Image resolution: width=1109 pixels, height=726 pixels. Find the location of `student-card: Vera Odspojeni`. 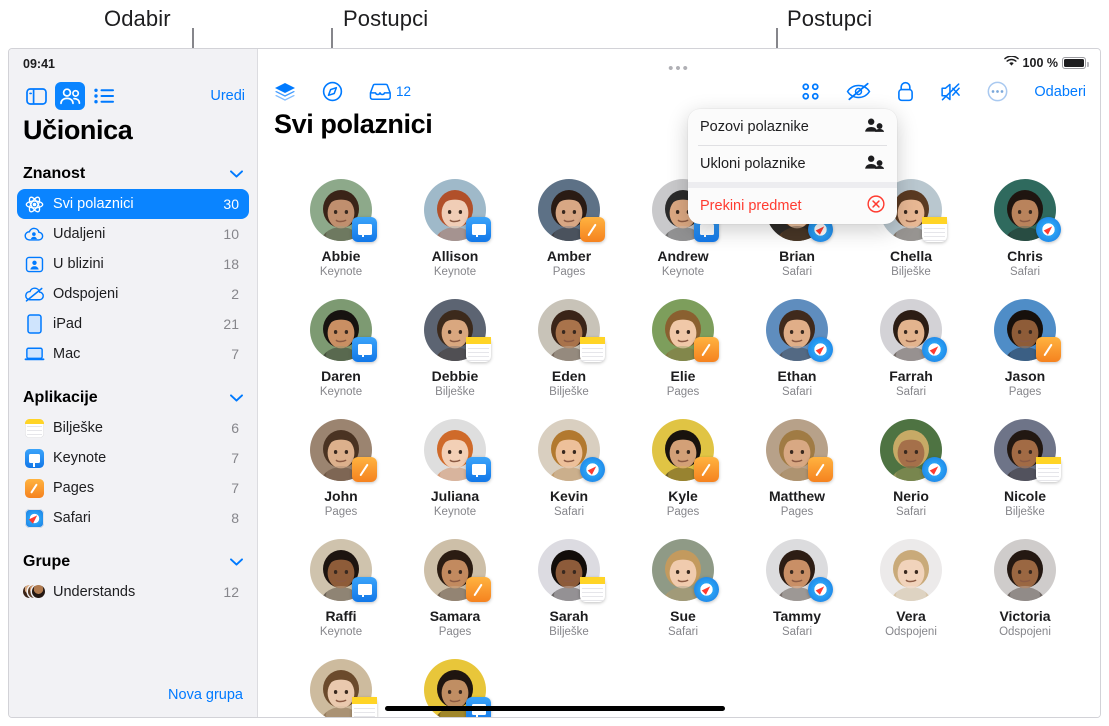

student-card: Vera Odspojeni is located at coordinates (911, 599).